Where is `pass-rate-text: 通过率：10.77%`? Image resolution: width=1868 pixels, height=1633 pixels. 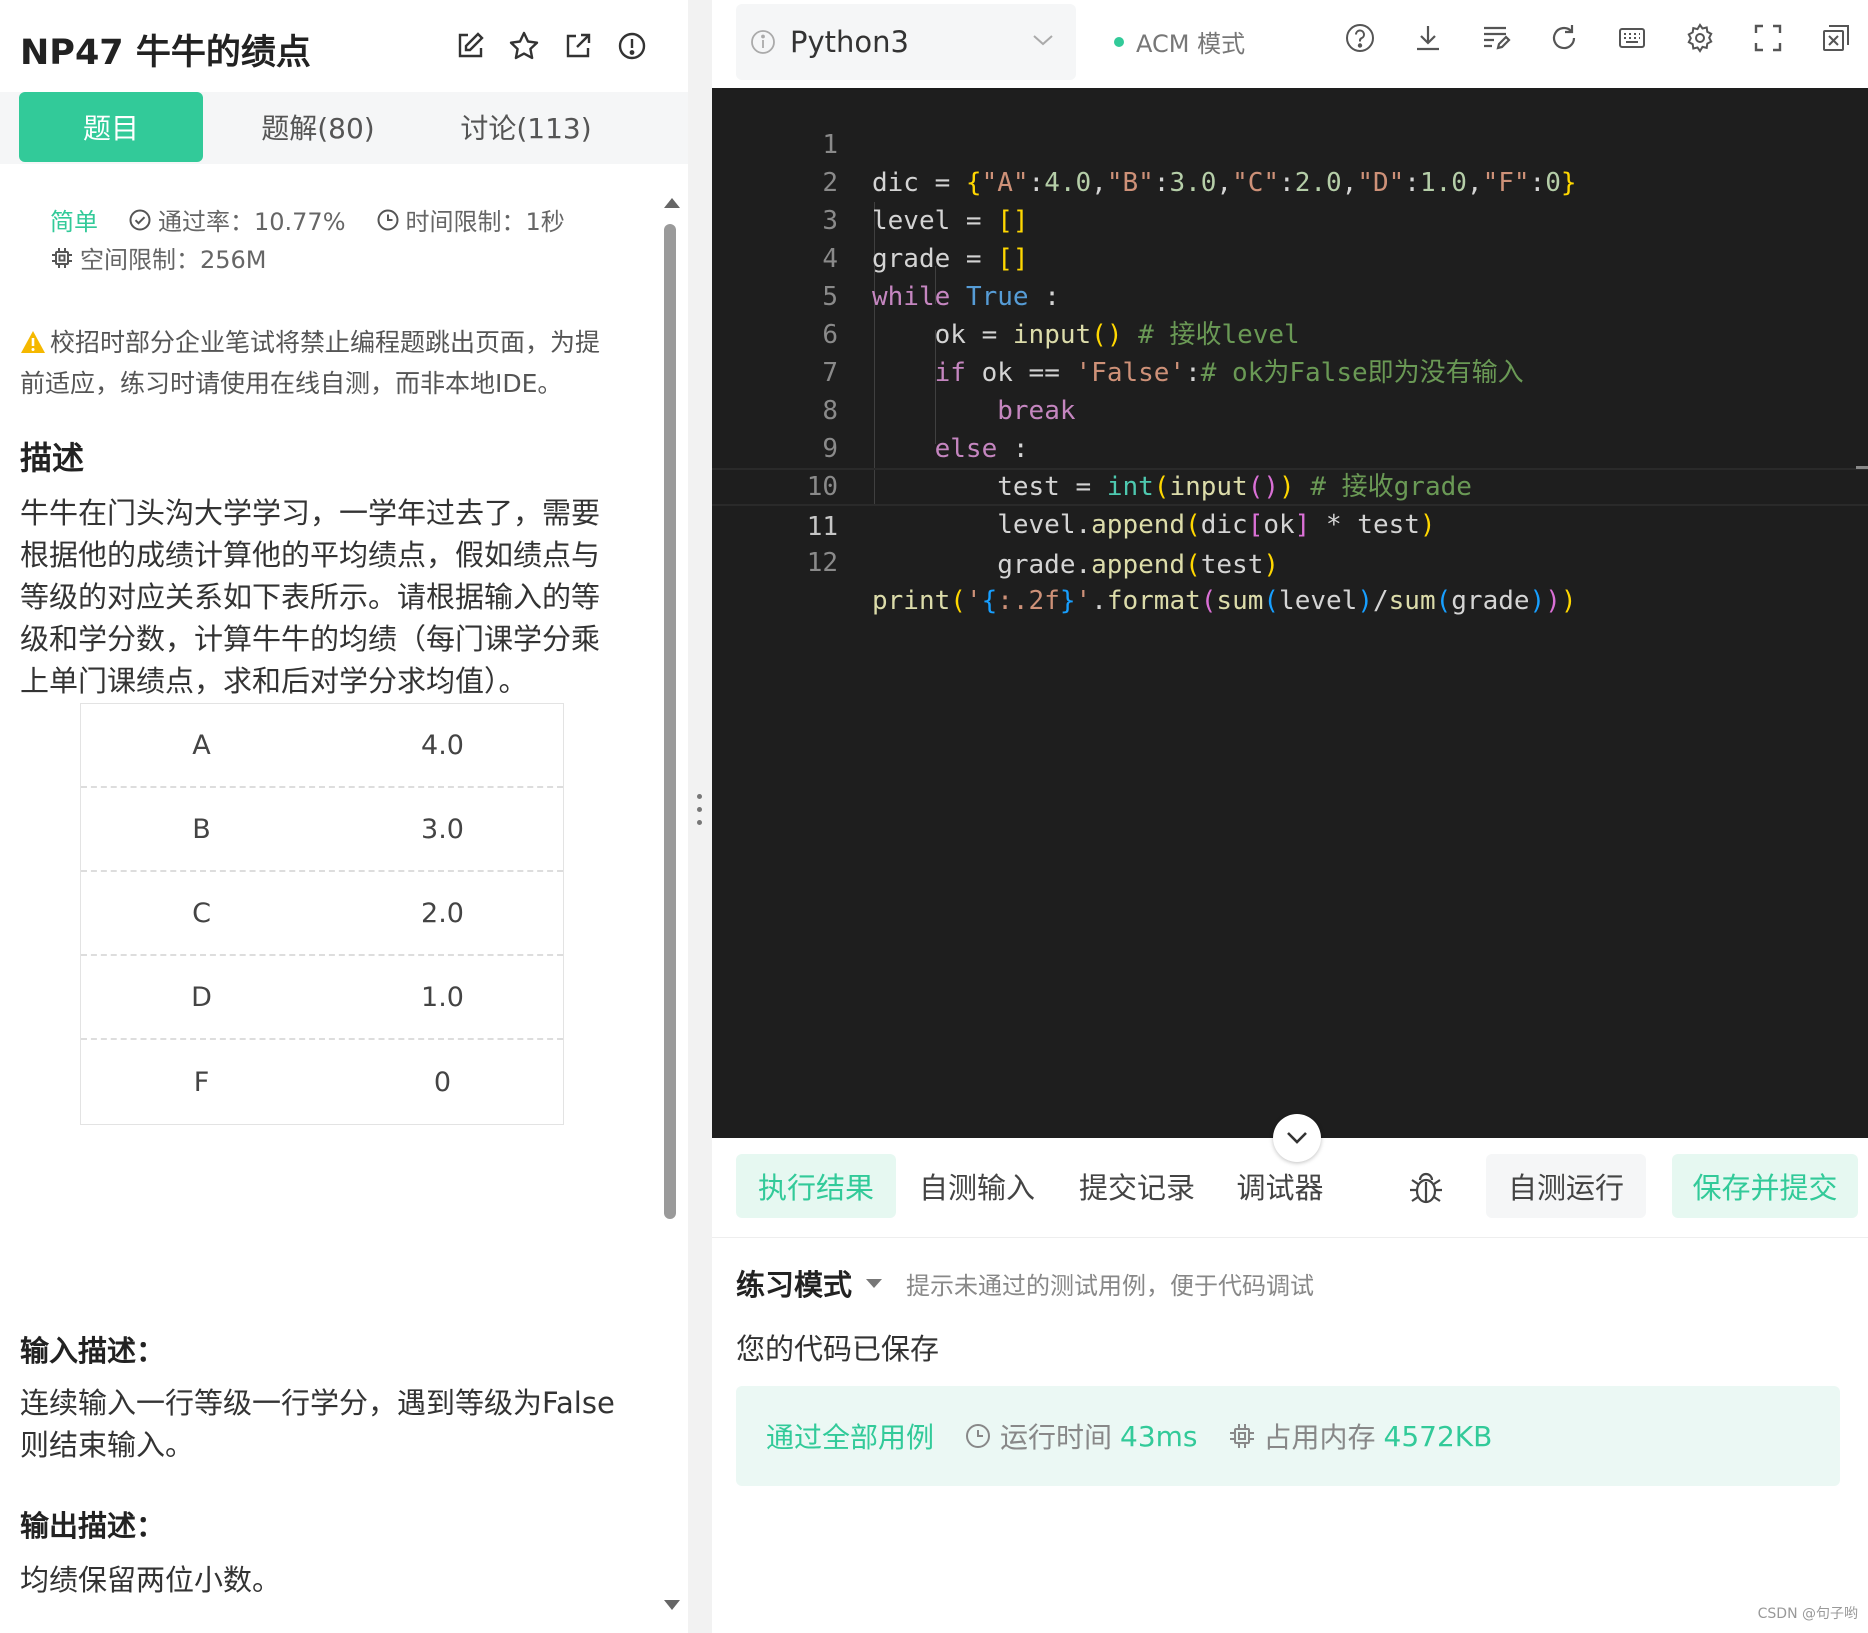 pass-rate-text: 通过率：10.77% is located at coordinates (252, 222).